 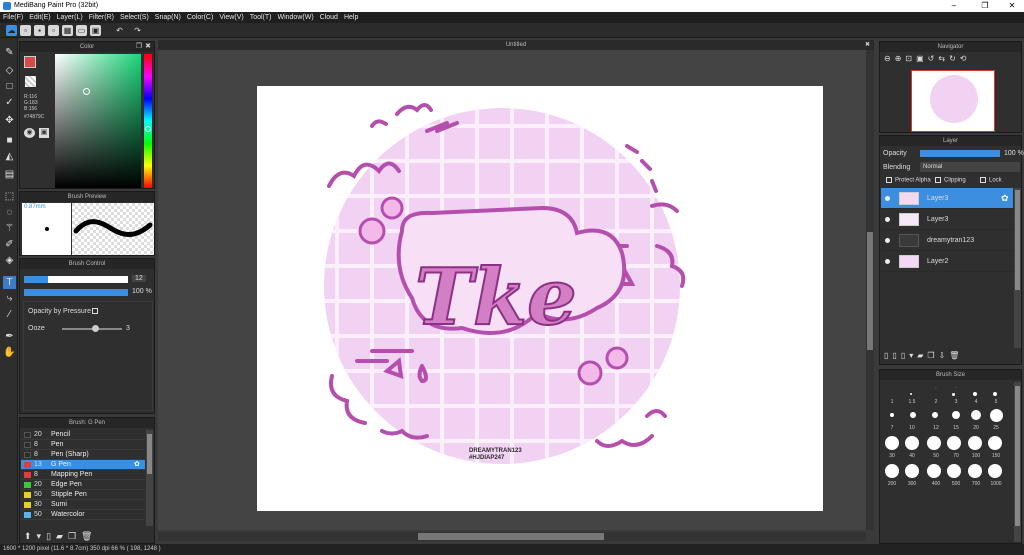 What do you see at coordinates (956, 456) in the screenshot?
I see `brush-size-cell: 70` at bounding box center [956, 456].